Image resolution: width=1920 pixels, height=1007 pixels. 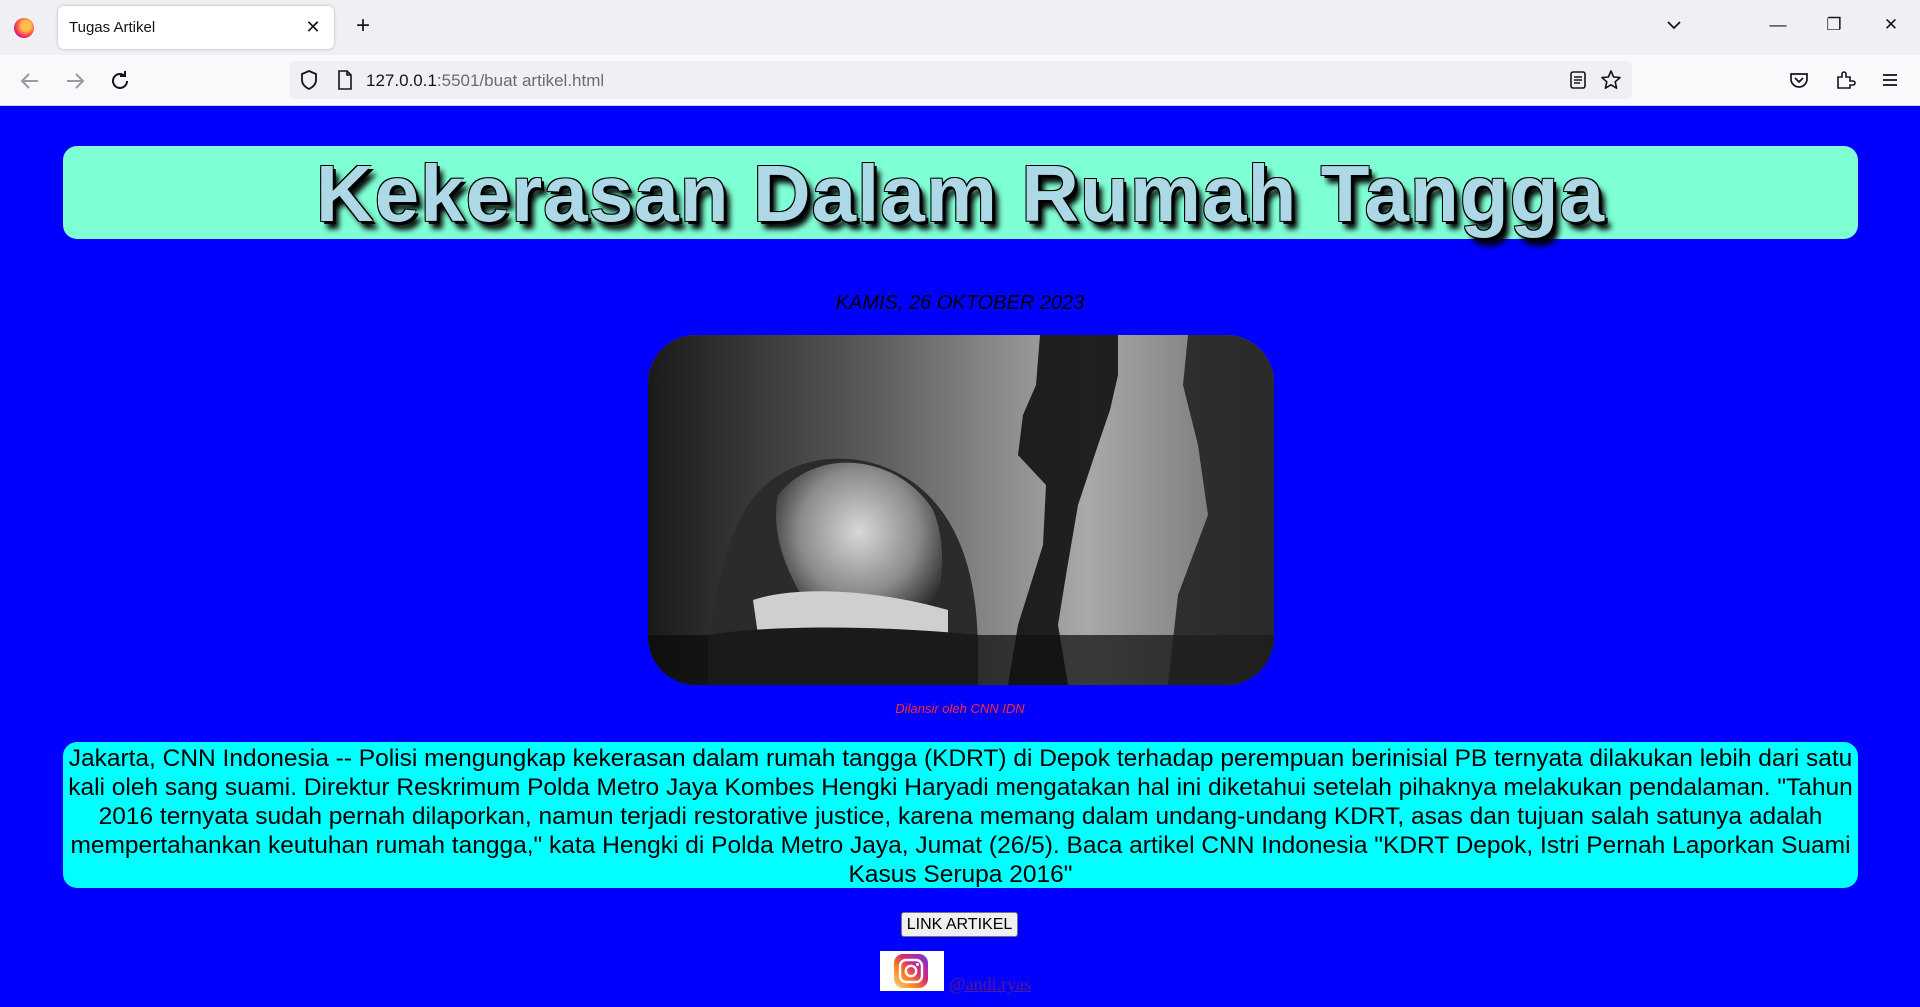 I want to click on extensions-icon, so click(x=1845, y=80).